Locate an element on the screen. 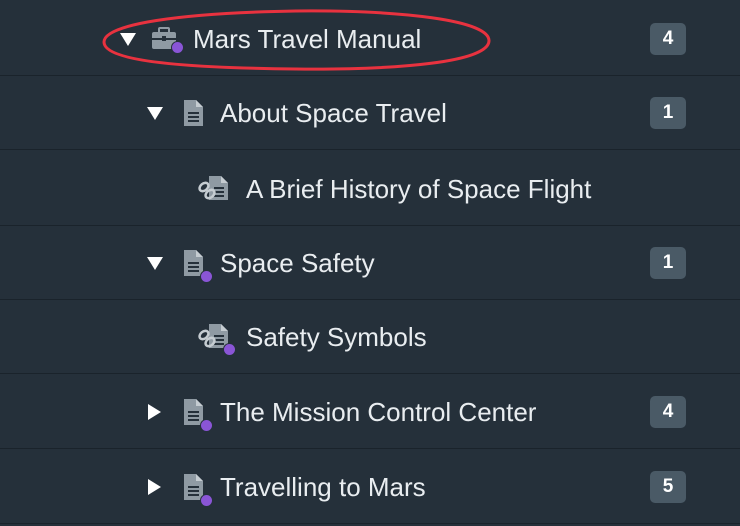 The image size is (740, 526). tree-item-travelling-to-mars: Travelling to Mars 5 is located at coordinates (370, 487).